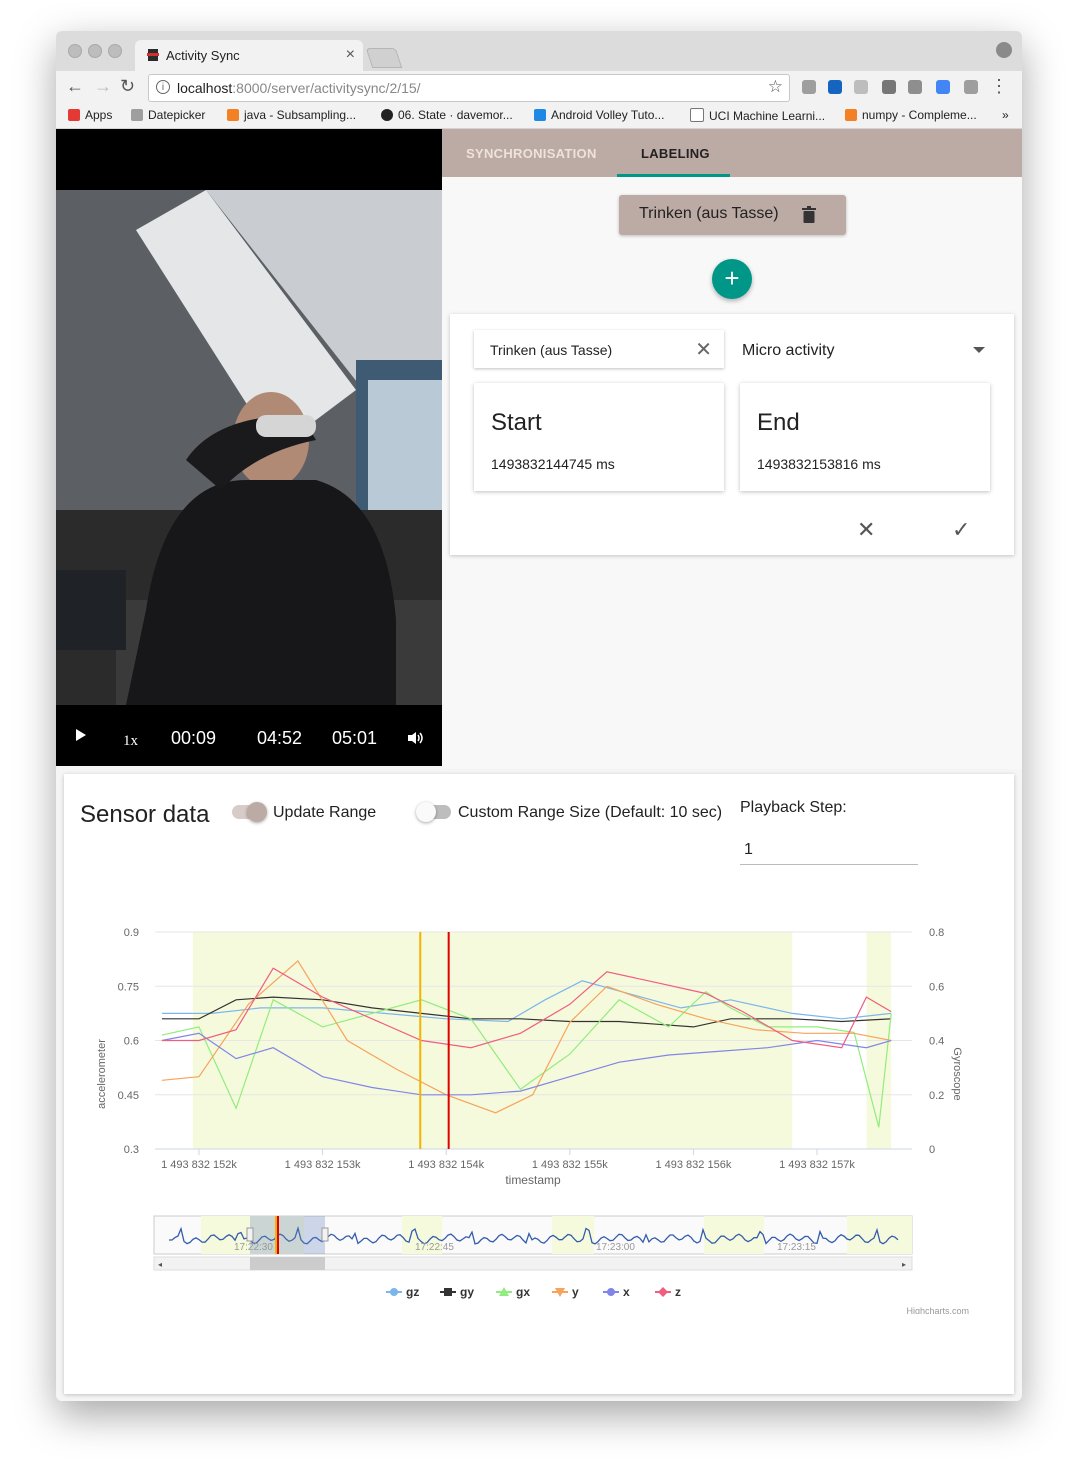  I want to click on video-controls: 1x 00:09 04:52 05:01, so click(249, 735).